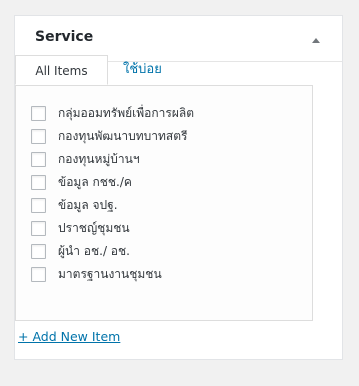  I want to click on category-label: กองทุนหมู่บ้านฯ, so click(99, 159).